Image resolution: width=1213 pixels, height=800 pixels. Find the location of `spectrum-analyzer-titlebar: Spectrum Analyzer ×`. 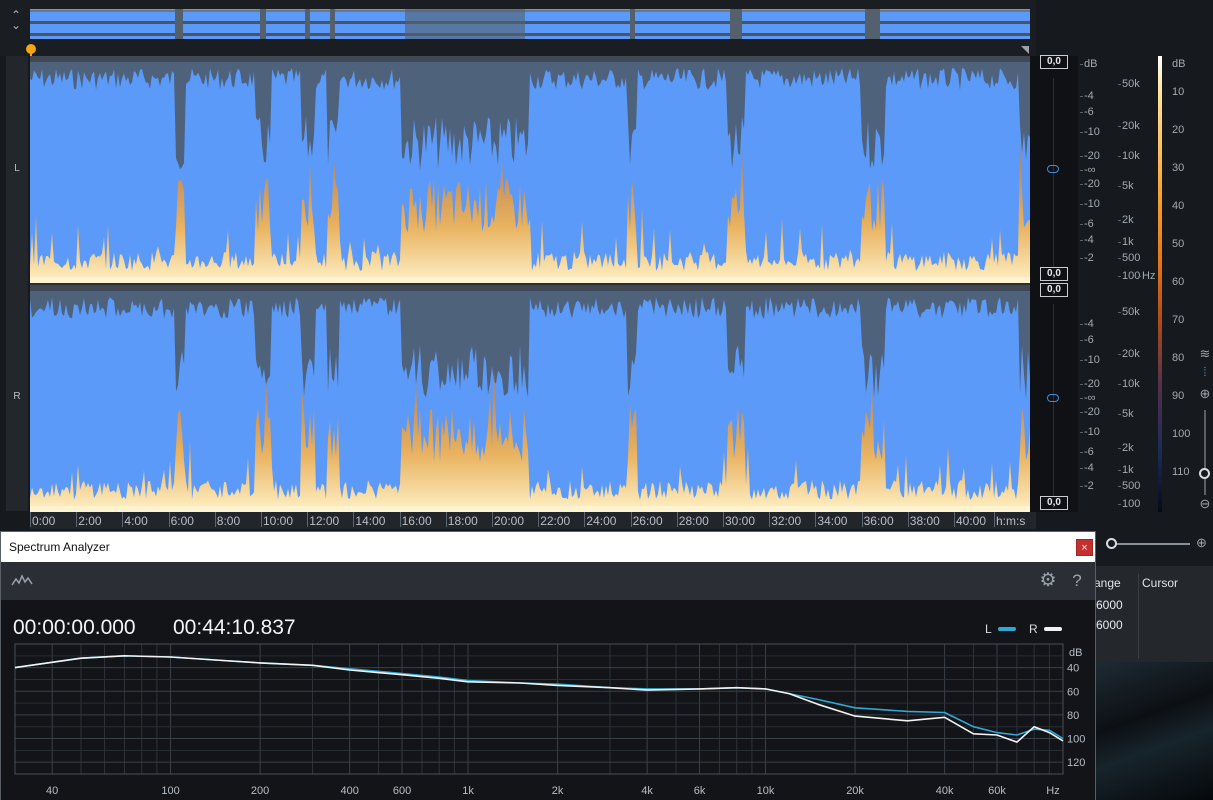

spectrum-analyzer-titlebar: Spectrum Analyzer × is located at coordinates (548, 547).